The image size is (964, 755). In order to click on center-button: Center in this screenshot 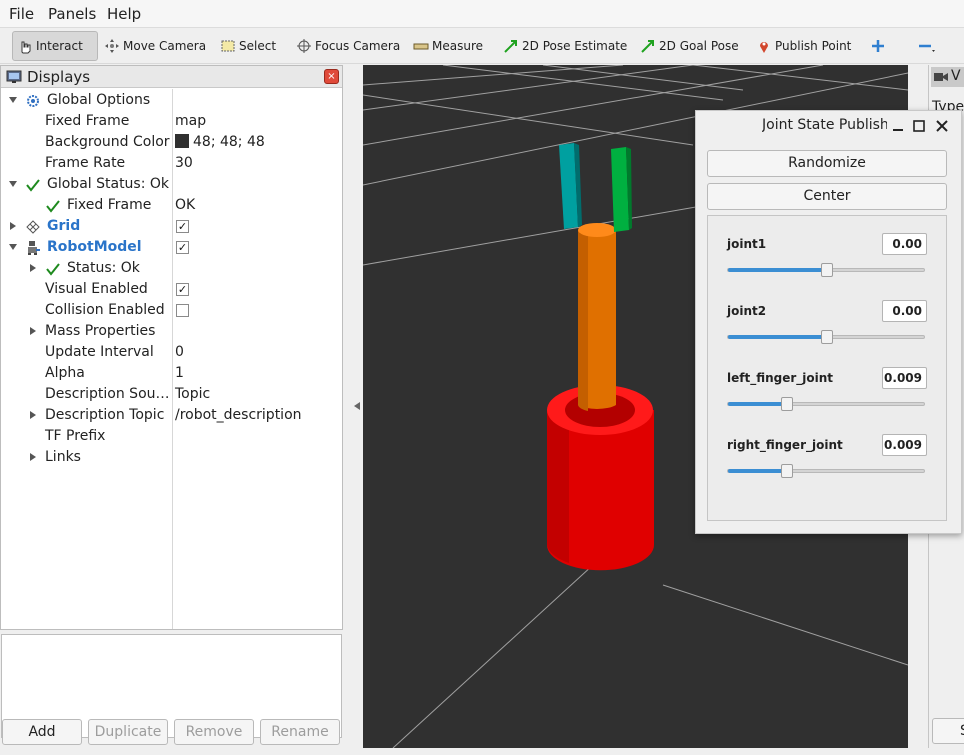, I will do `click(827, 196)`.